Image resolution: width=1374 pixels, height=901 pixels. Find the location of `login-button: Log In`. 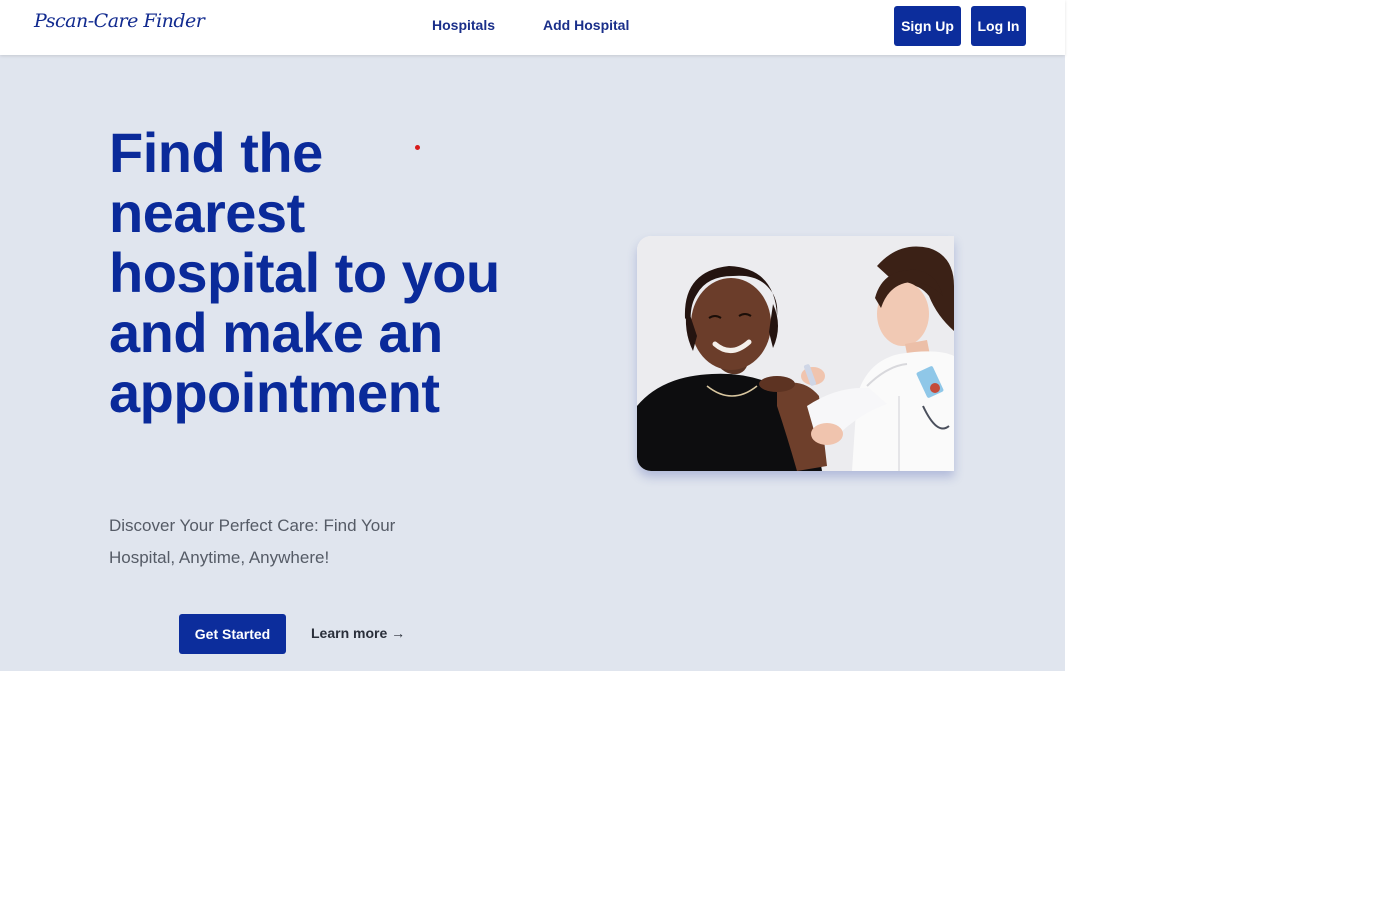

login-button: Log In is located at coordinates (998, 26).